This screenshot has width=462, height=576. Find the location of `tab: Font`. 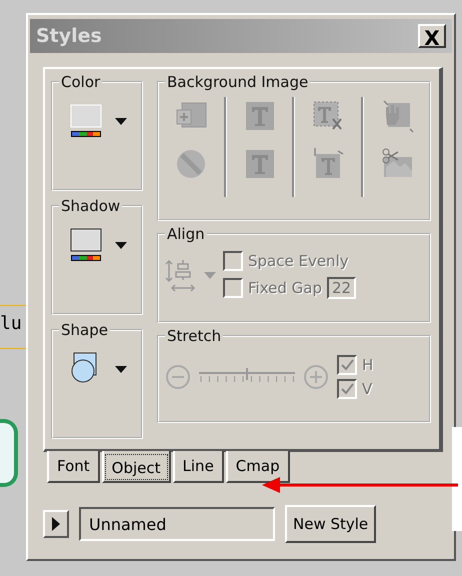

tab: Font is located at coordinates (73, 467).